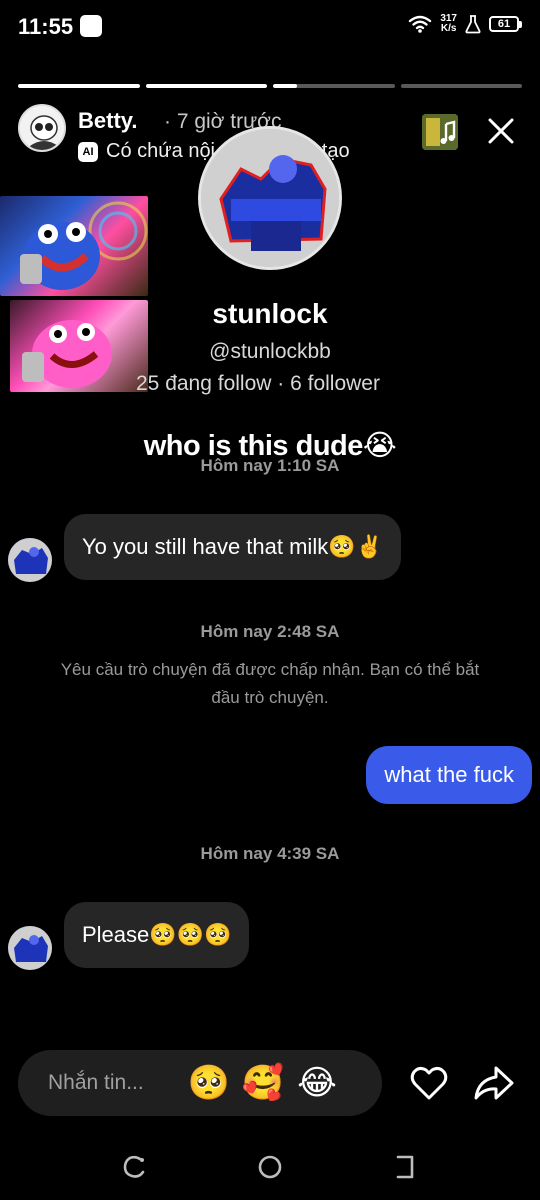 The image size is (540, 1200). What do you see at coordinates (270, 28) in the screenshot?
I see `status-bar: 11:55 317 K/s 61` at bounding box center [270, 28].